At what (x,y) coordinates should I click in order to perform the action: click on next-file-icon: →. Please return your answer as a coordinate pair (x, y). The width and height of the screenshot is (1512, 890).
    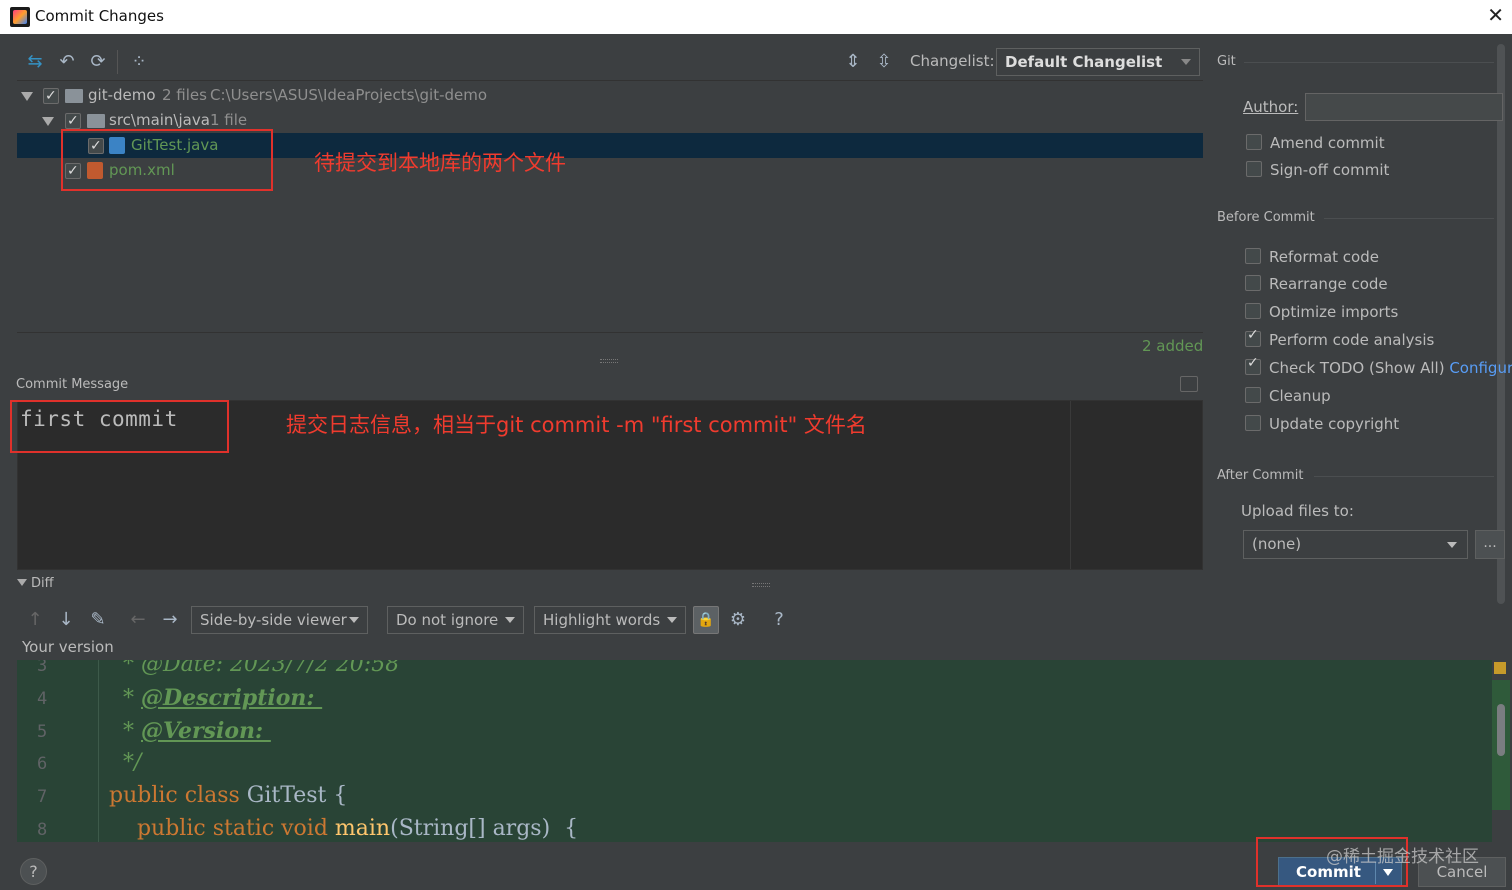
    Looking at the image, I should click on (170, 620).